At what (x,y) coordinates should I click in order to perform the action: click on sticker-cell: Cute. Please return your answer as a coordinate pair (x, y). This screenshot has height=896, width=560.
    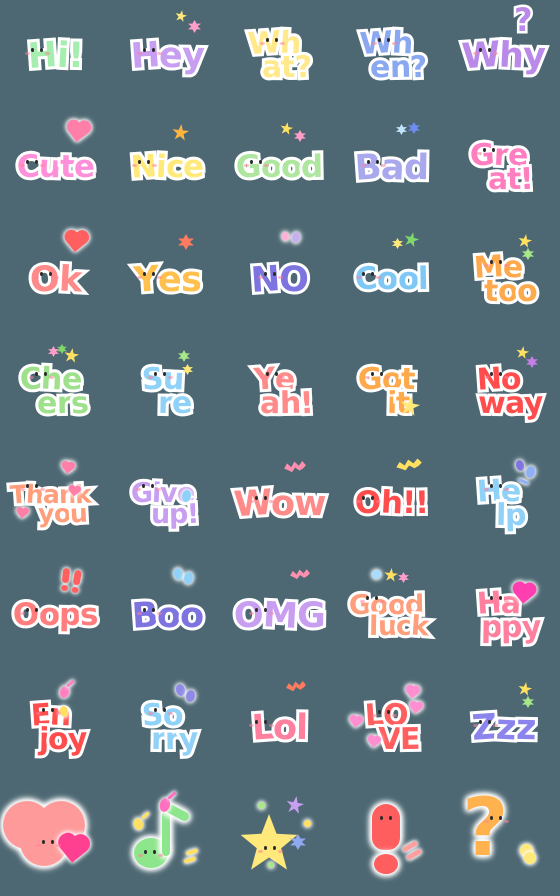
    Looking at the image, I should click on (56, 168).